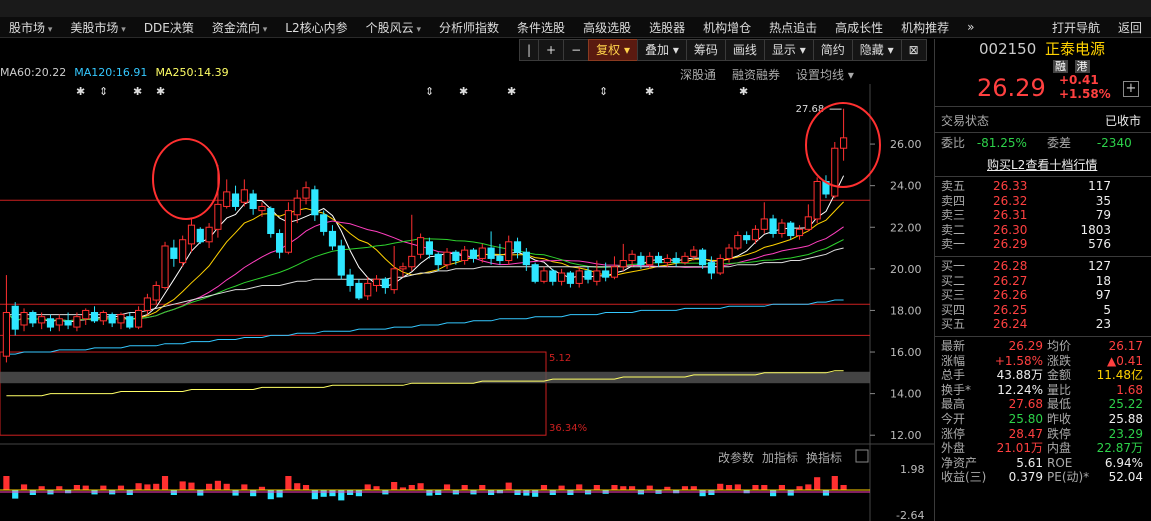 The height and width of the screenshot is (521, 1151). What do you see at coordinates (1103, 215) in the screenshot?
I see `ask-volume: 79` at bounding box center [1103, 215].